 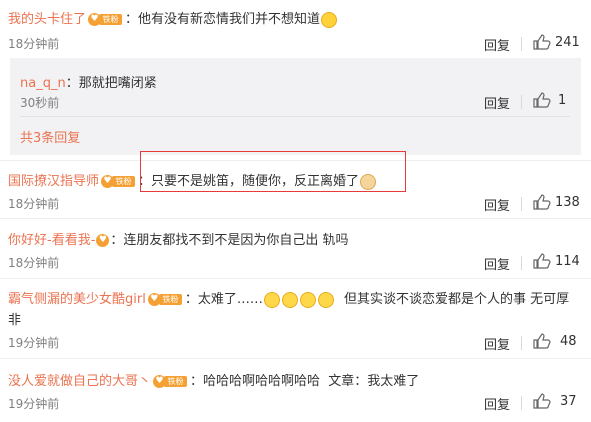 I want to click on sub-reply: na_q_n：那就把嘴闭紧, so click(x=88, y=81).